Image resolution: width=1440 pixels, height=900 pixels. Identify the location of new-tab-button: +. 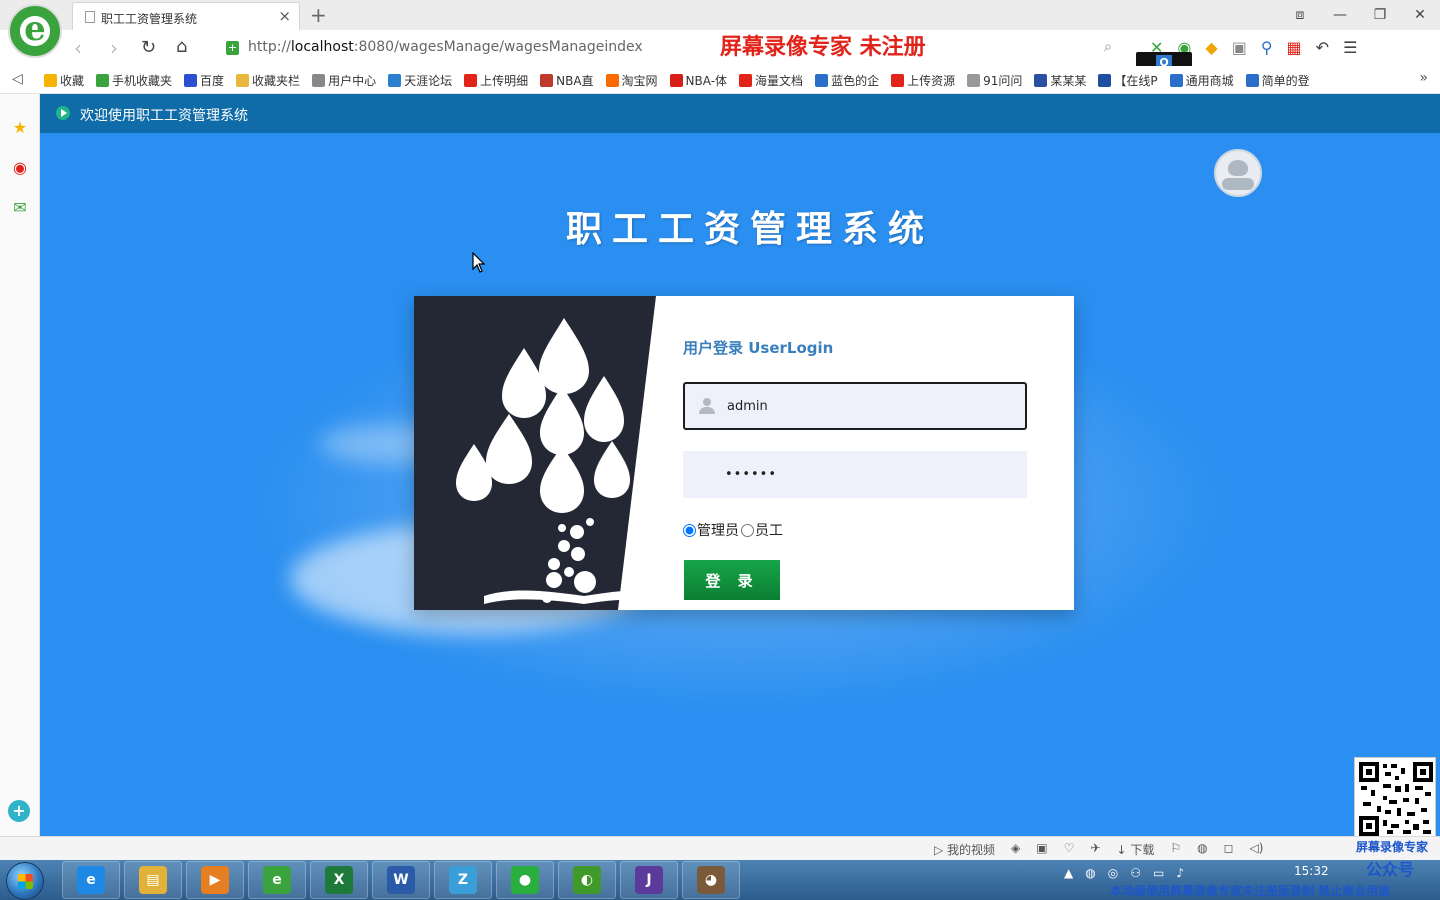
(318, 15).